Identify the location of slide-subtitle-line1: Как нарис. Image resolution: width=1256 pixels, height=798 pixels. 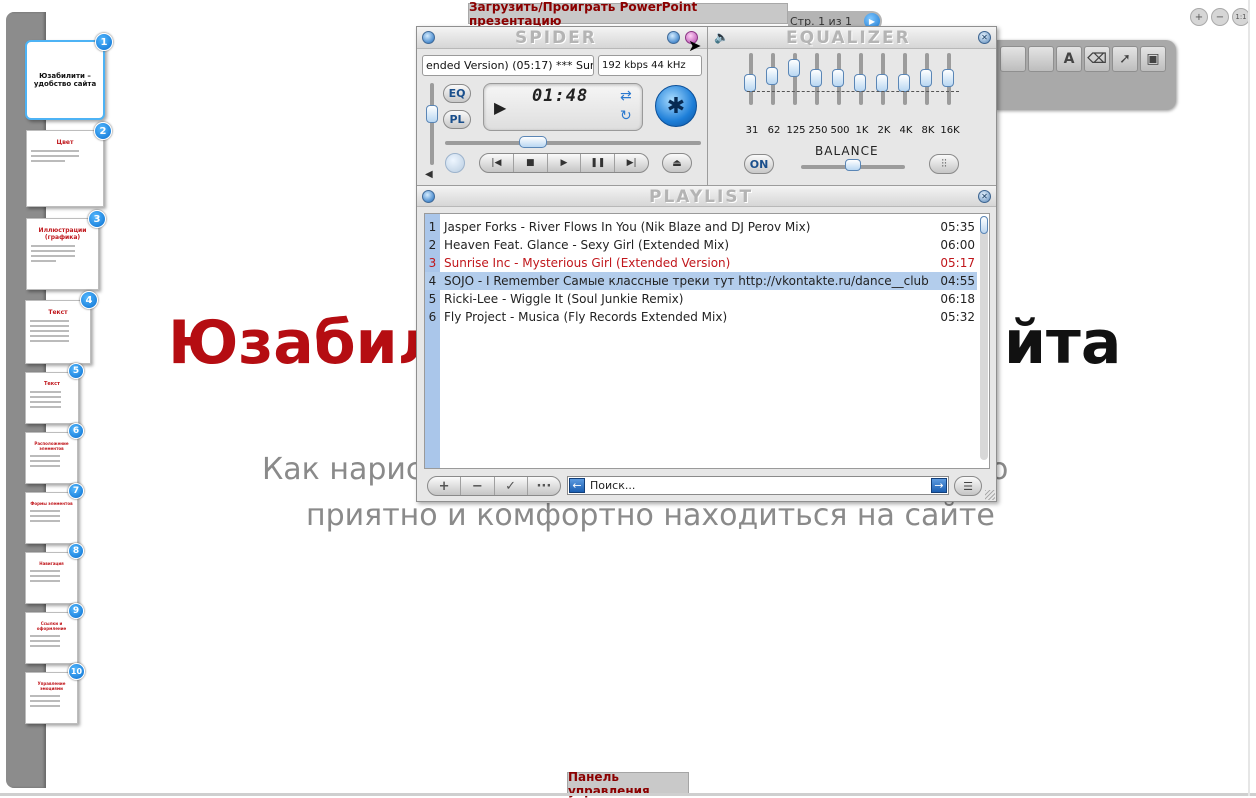
(342, 469).